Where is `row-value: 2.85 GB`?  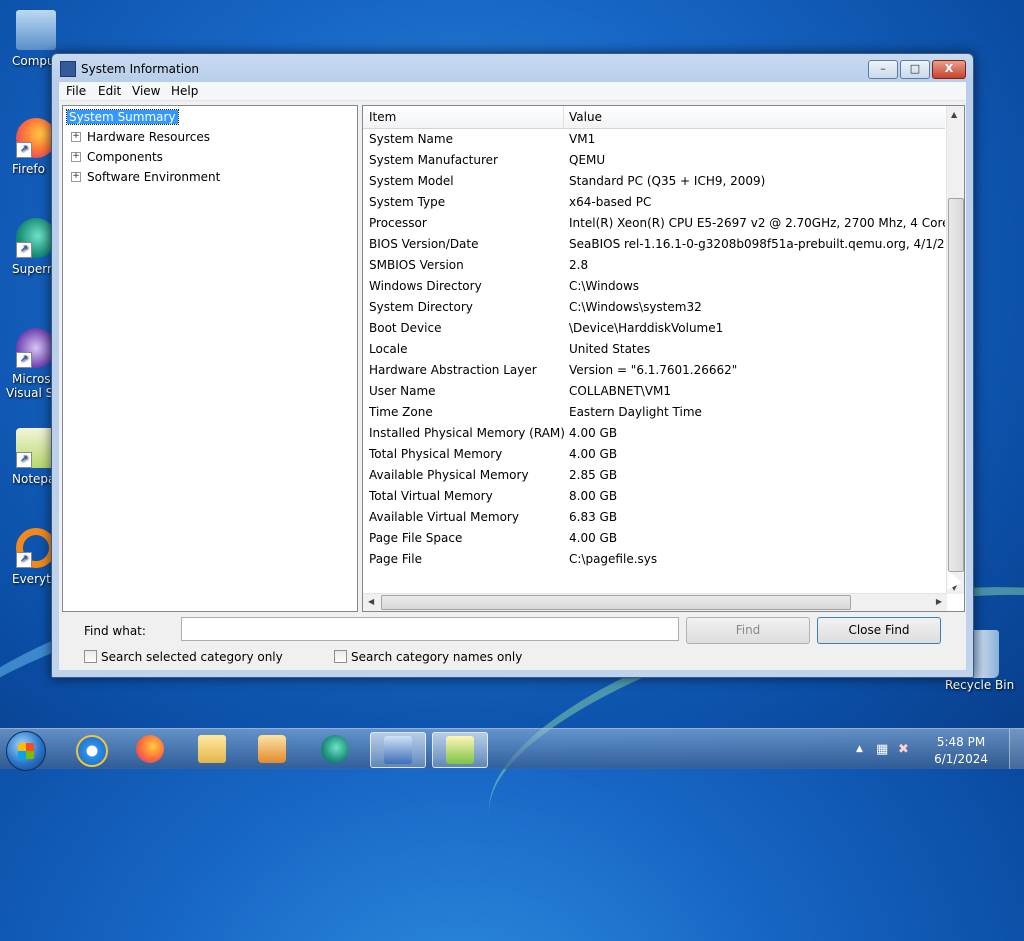 row-value: 2.85 GB is located at coordinates (593, 475).